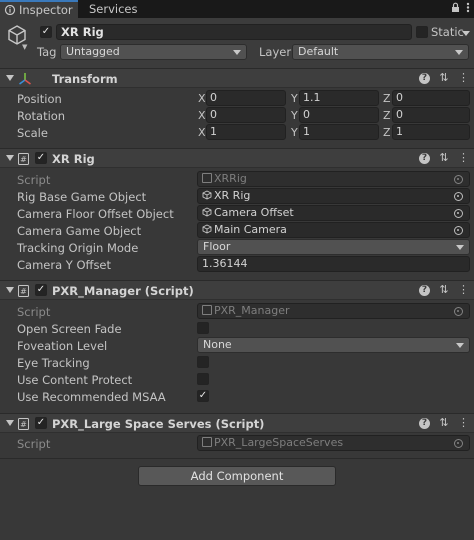  What do you see at coordinates (246, 115) in the screenshot?
I see `rotation-x-field: 0` at bounding box center [246, 115].